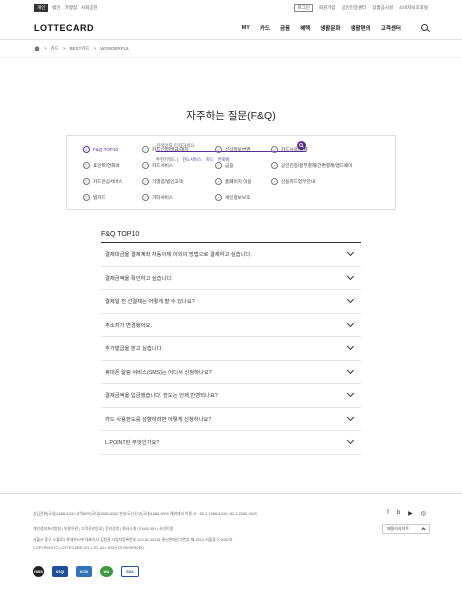  Describe the element at coordinates (224, 165) in the screenshot. I see `category-item: ✓ 금융` at that location.